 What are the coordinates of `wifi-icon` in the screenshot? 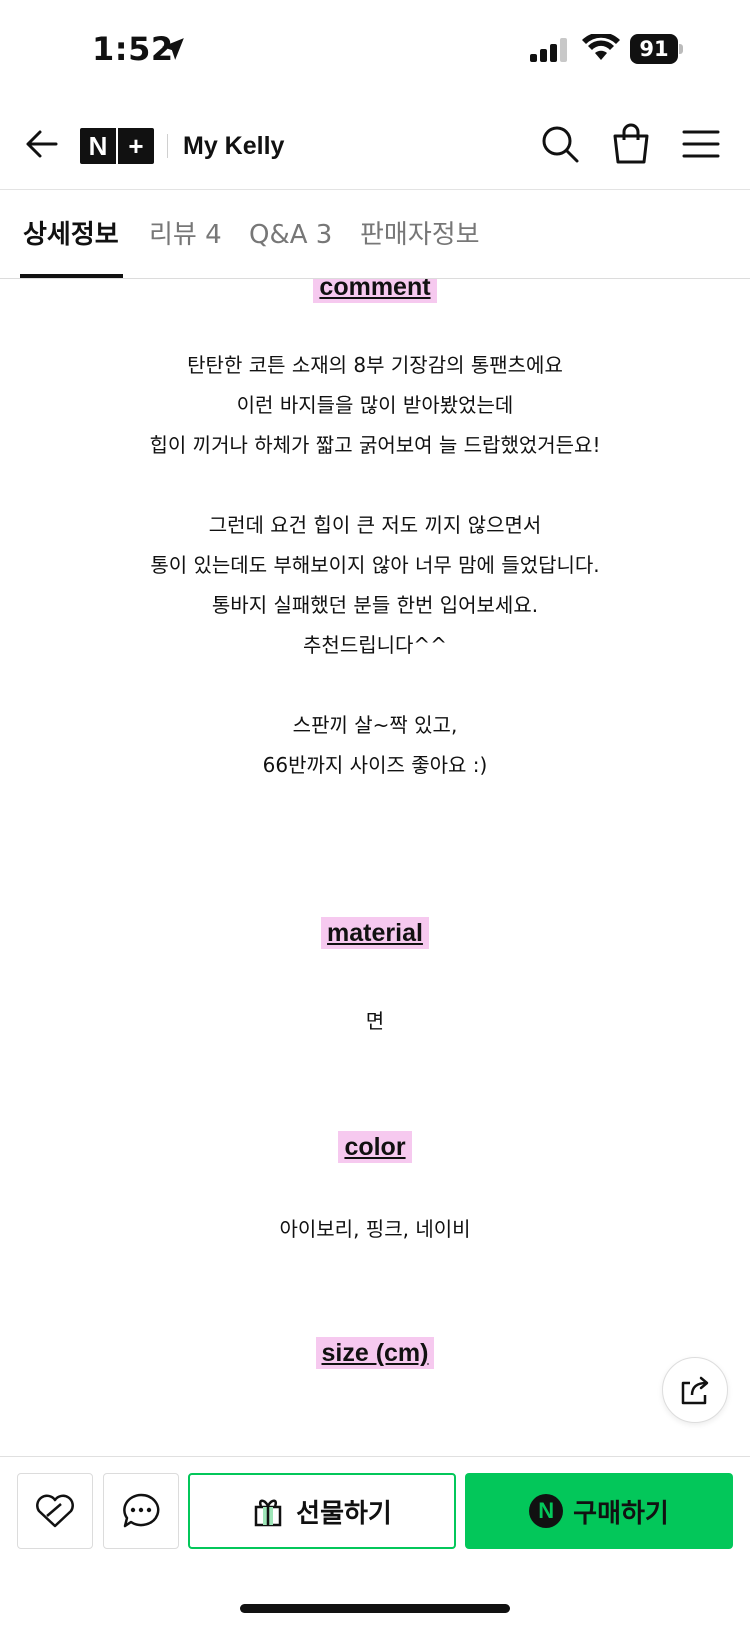 It's located at (601, 47).